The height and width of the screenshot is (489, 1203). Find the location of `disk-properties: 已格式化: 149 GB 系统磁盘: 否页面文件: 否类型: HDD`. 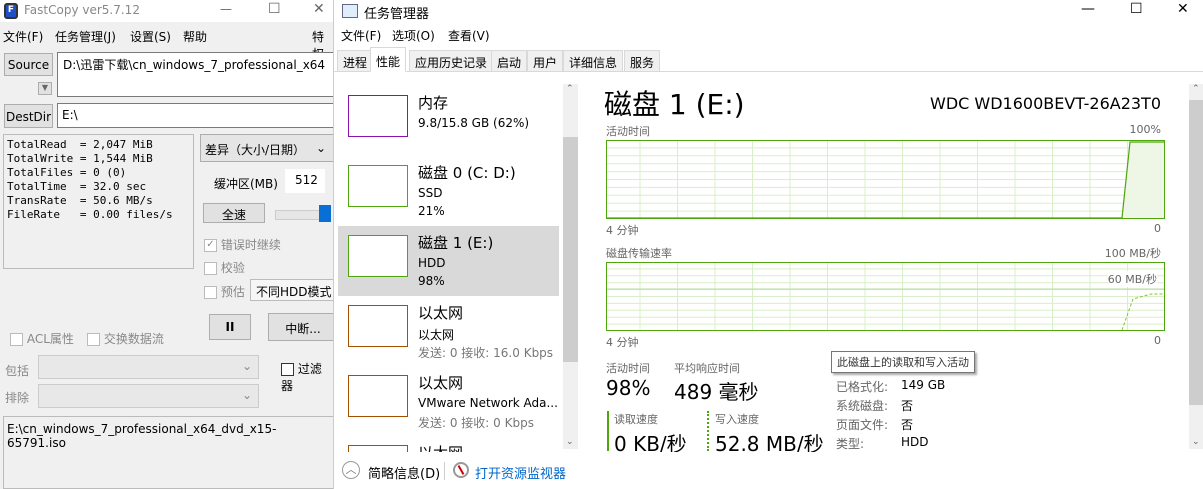

disk-properties: 已格式化: 149 GB 系统磁盘: 否页面文件: 否类型: HDD is located at coordinates (916, 416).